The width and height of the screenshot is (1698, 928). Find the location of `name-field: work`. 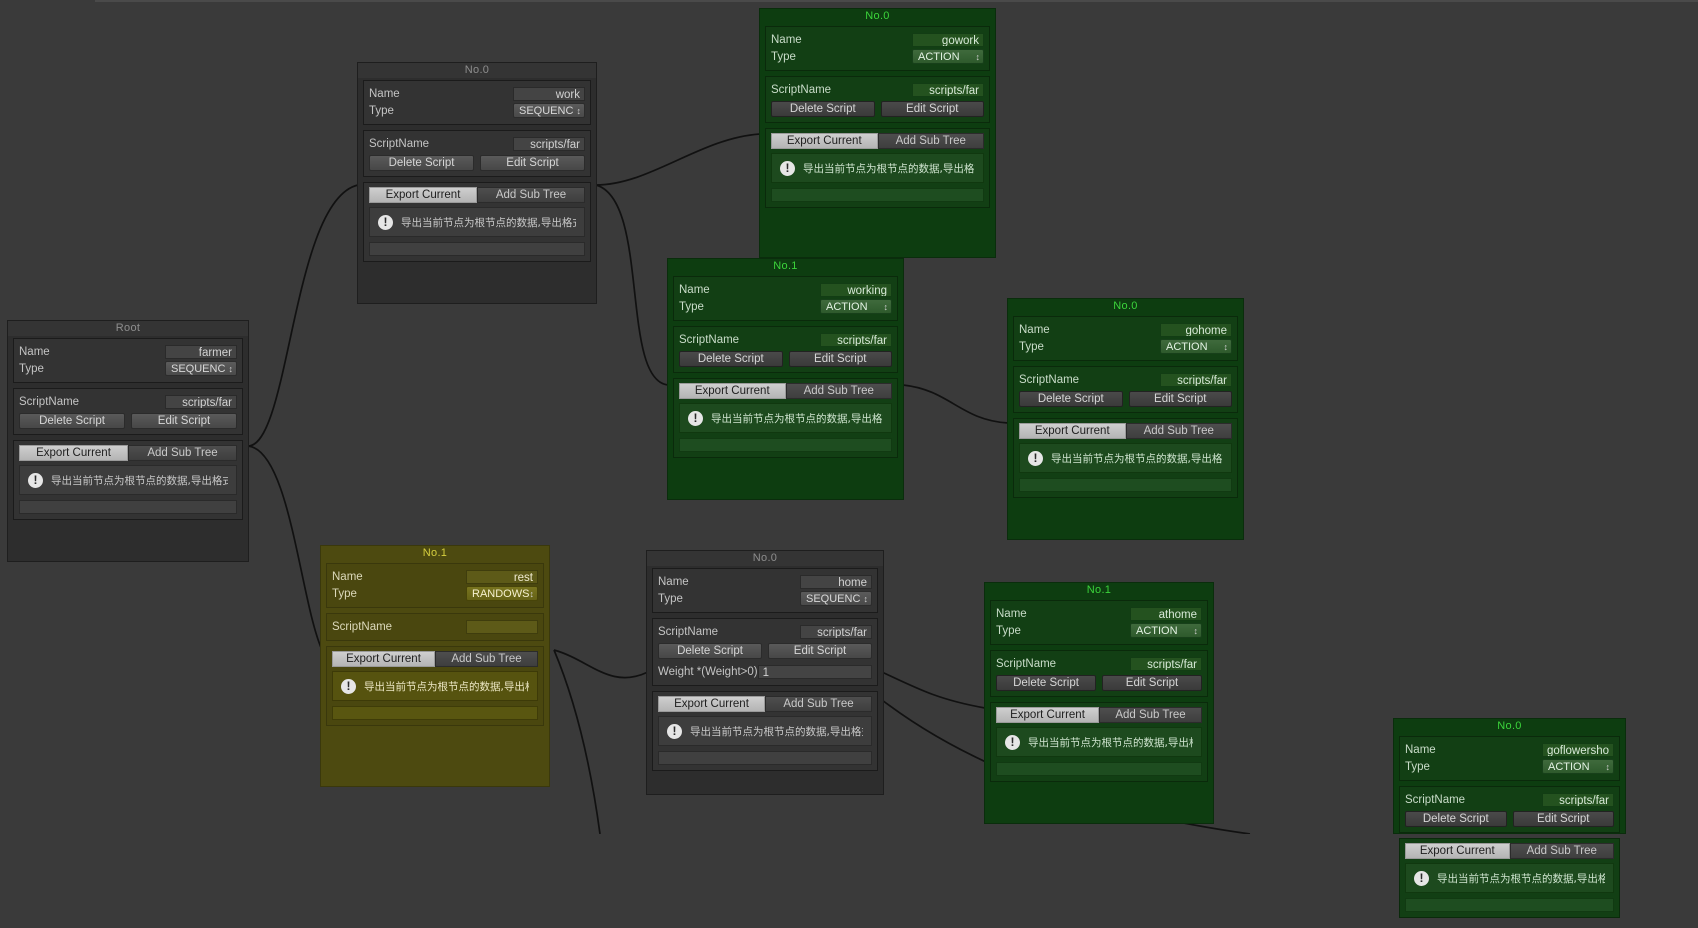

name-field: work is located at coordinates (549, 93).